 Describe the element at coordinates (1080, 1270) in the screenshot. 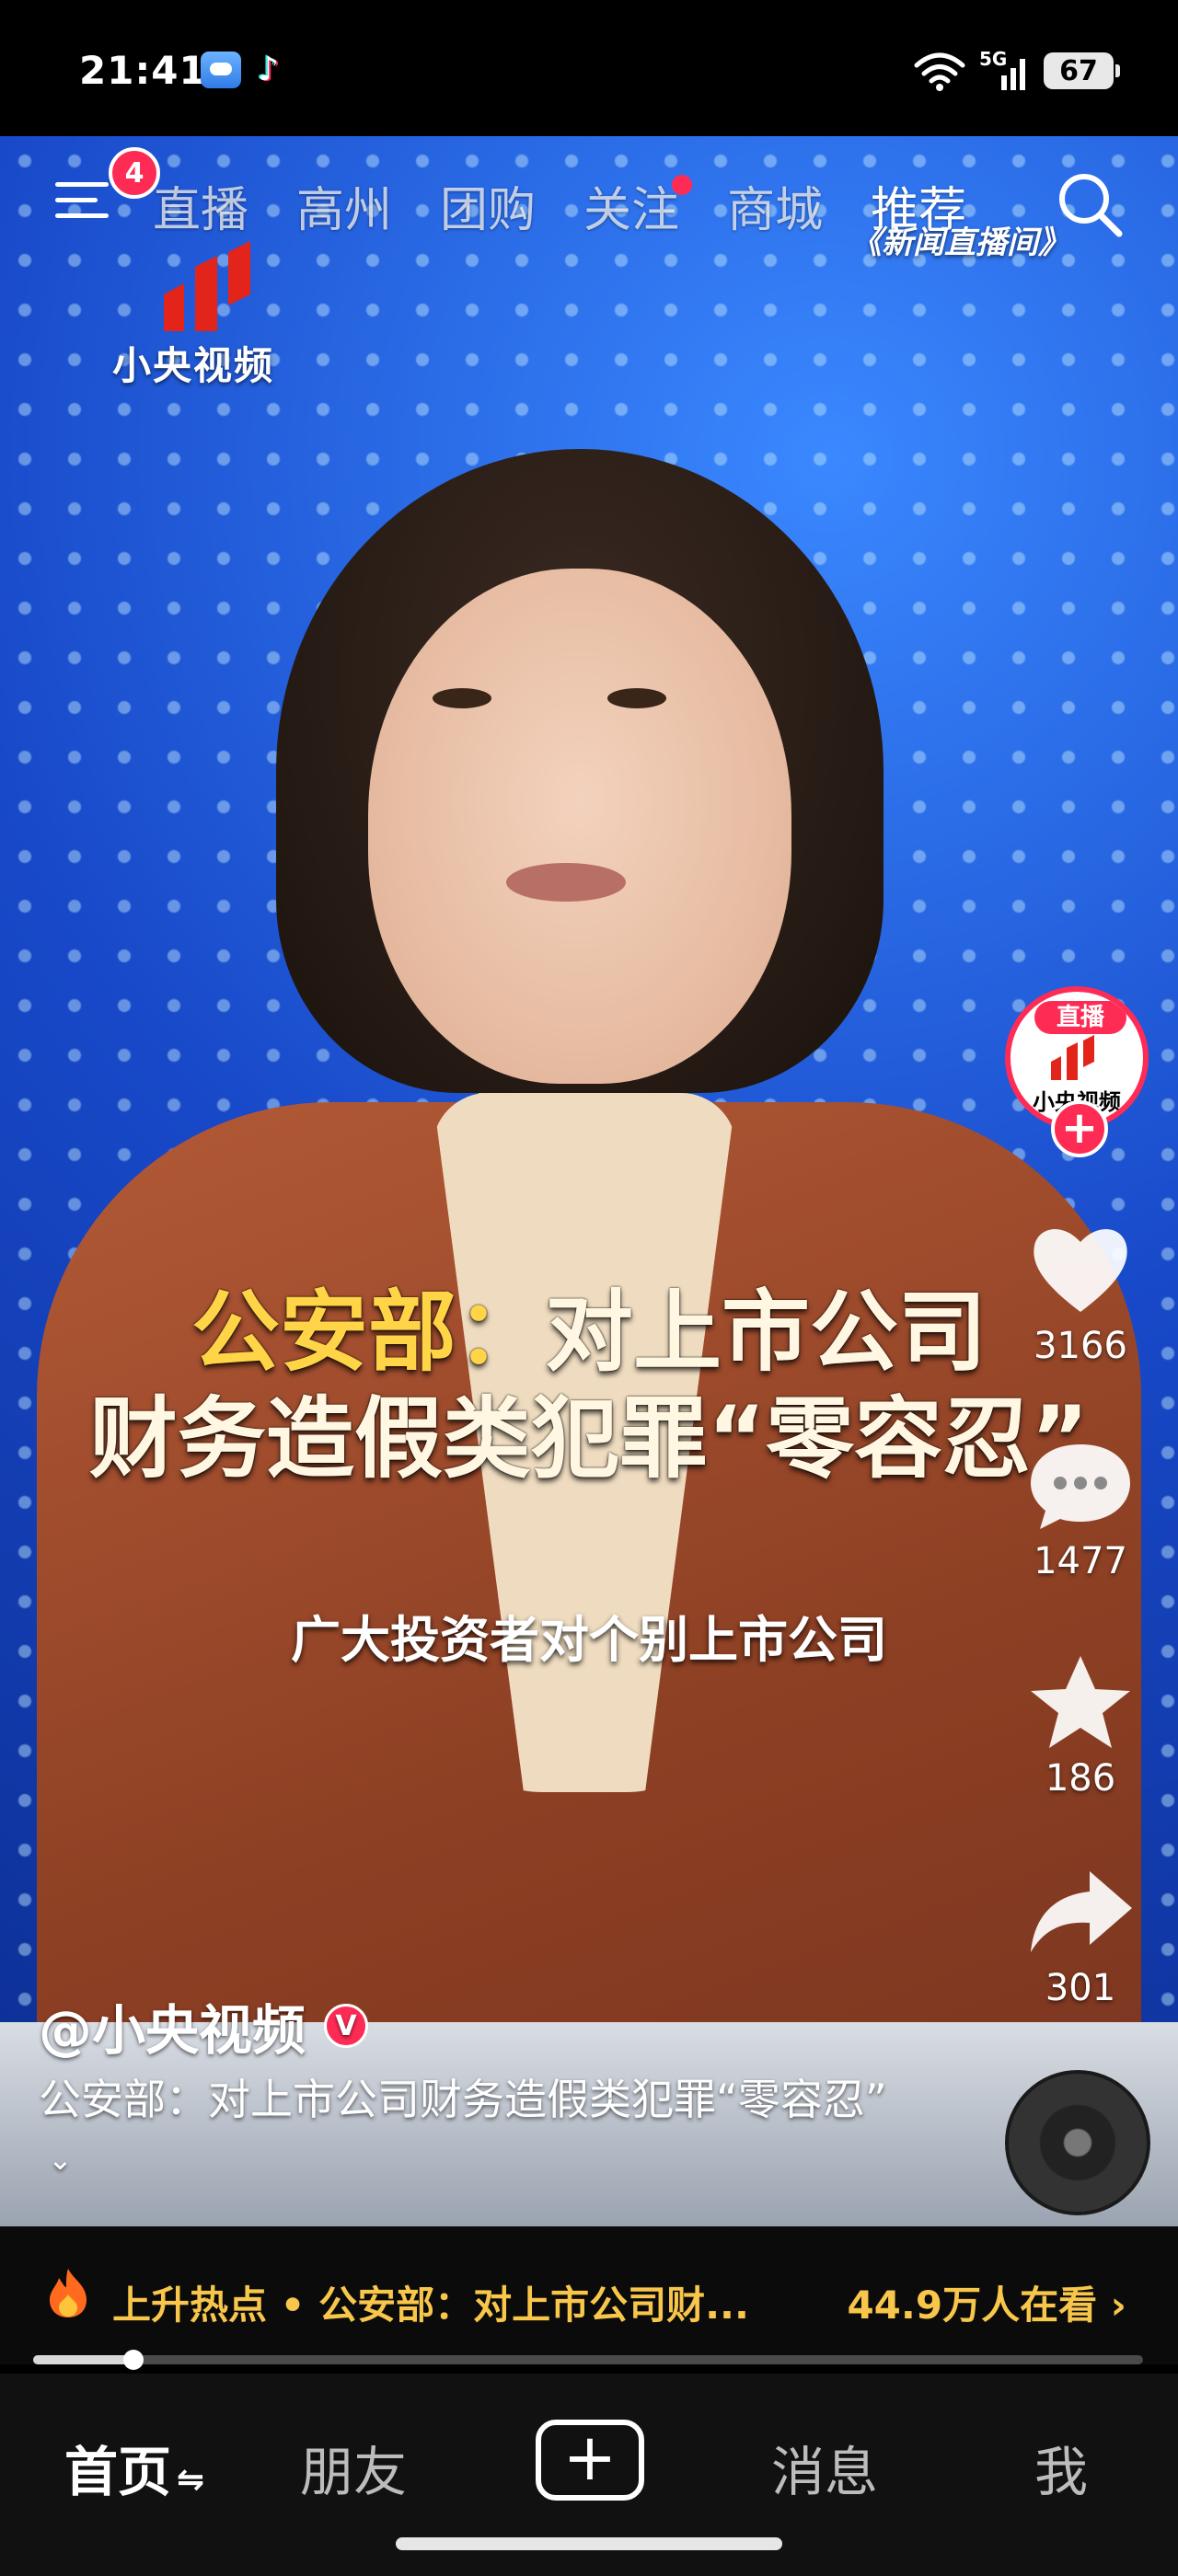

I see `heart-icon` at that location.